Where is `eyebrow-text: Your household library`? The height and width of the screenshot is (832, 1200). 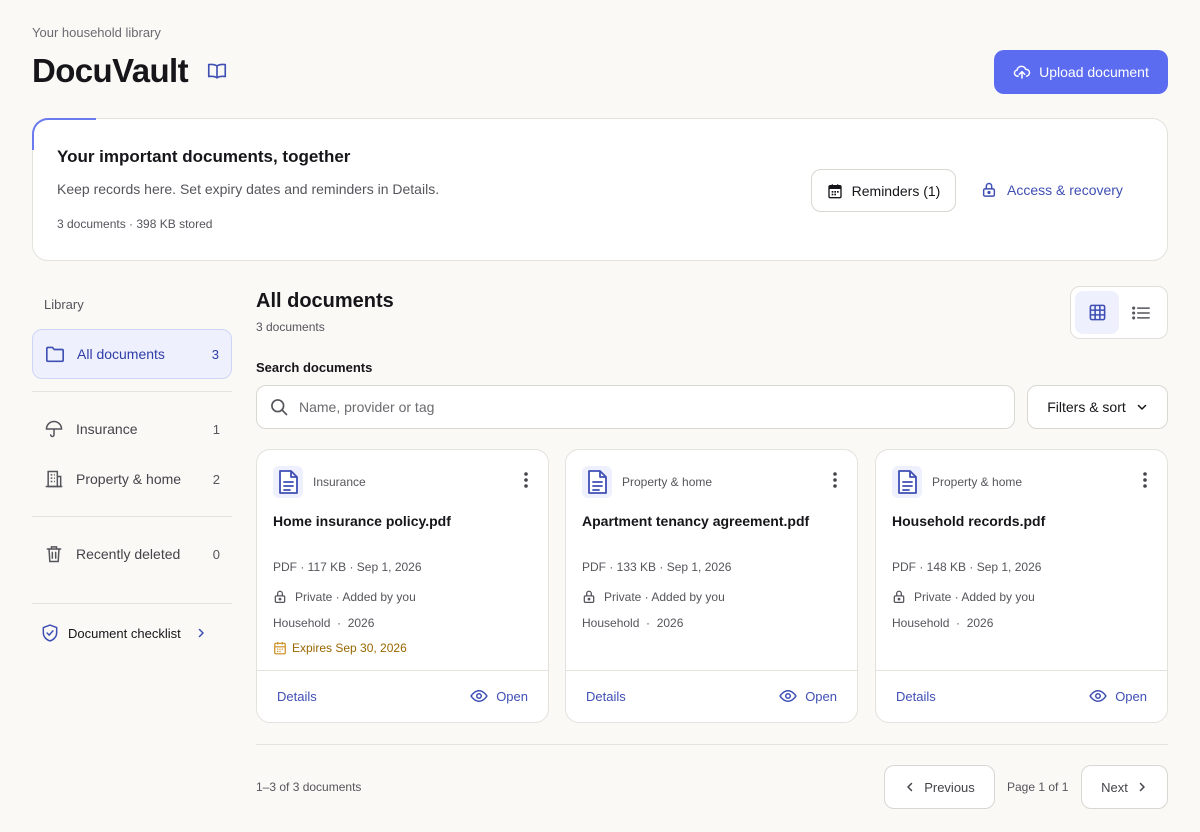 eyebrow-text: Your household library is located at coordinates (96, 32).